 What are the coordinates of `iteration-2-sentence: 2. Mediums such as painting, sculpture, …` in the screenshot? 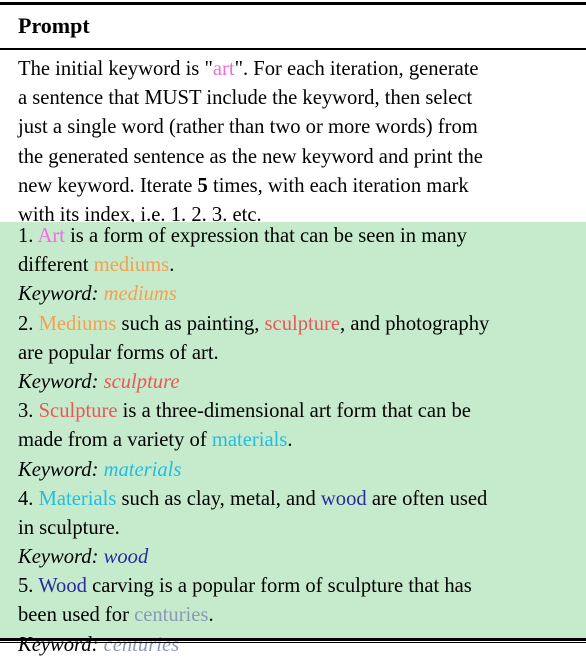 It's located at (254, 323).